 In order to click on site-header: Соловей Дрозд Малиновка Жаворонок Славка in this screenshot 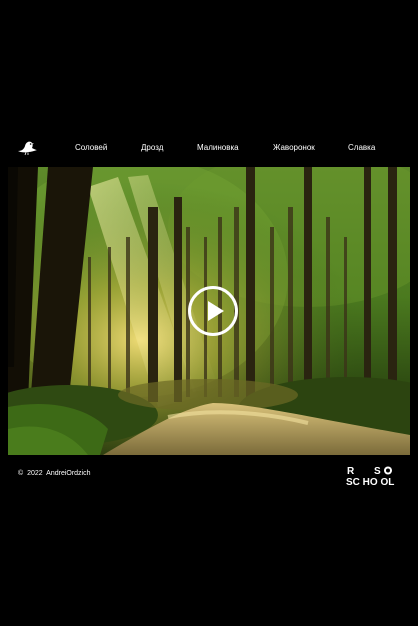, I will do `click(209, 148)`.